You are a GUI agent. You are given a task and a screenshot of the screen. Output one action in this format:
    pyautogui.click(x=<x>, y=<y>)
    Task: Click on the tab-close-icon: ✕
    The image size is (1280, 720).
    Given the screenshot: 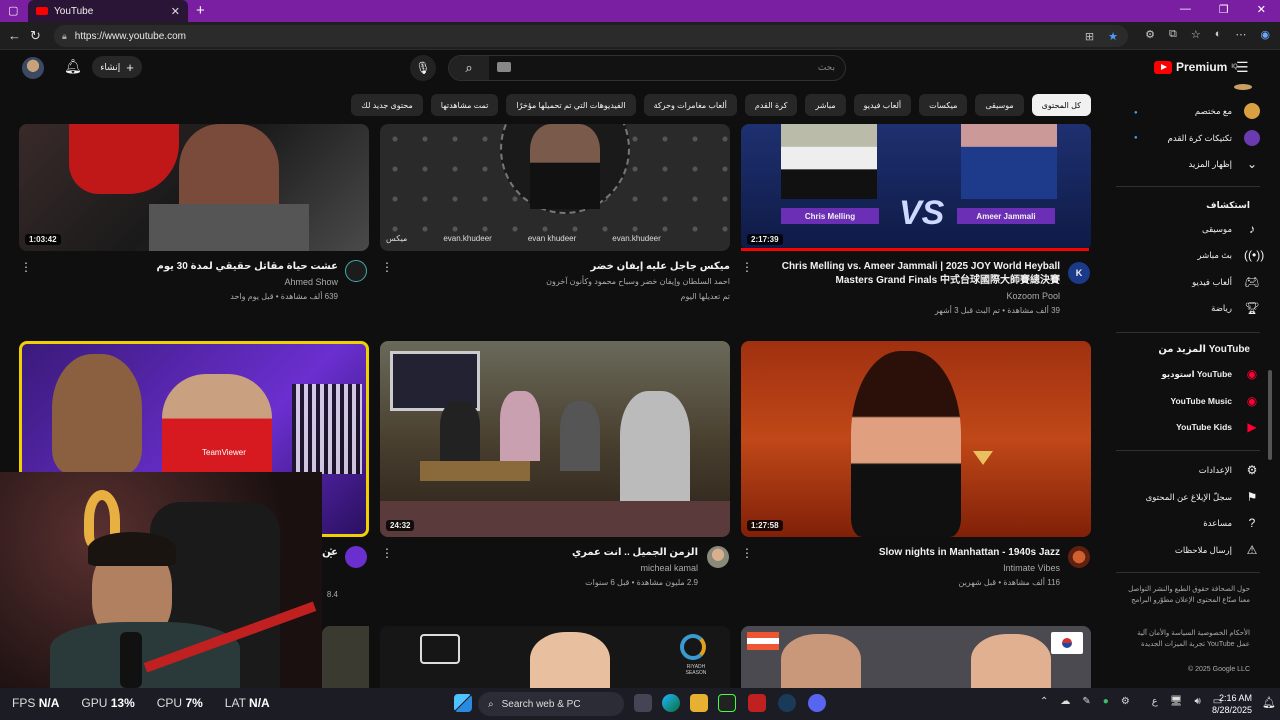 What is the action you would take?
    pyautogui.click(x=175, y=11)
    